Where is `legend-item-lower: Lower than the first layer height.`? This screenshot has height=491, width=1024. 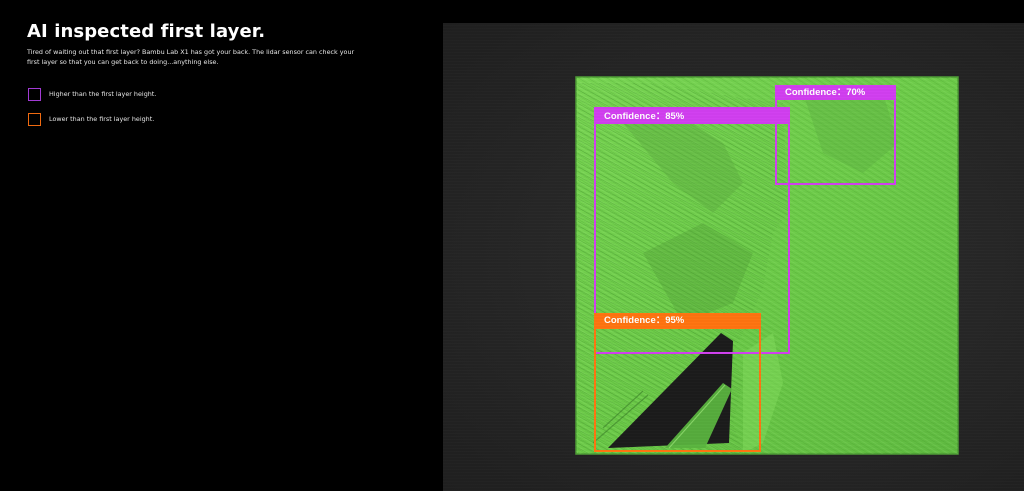 legend-item-lower: Lower than the first layer height. is located at coordinates (92, 119).